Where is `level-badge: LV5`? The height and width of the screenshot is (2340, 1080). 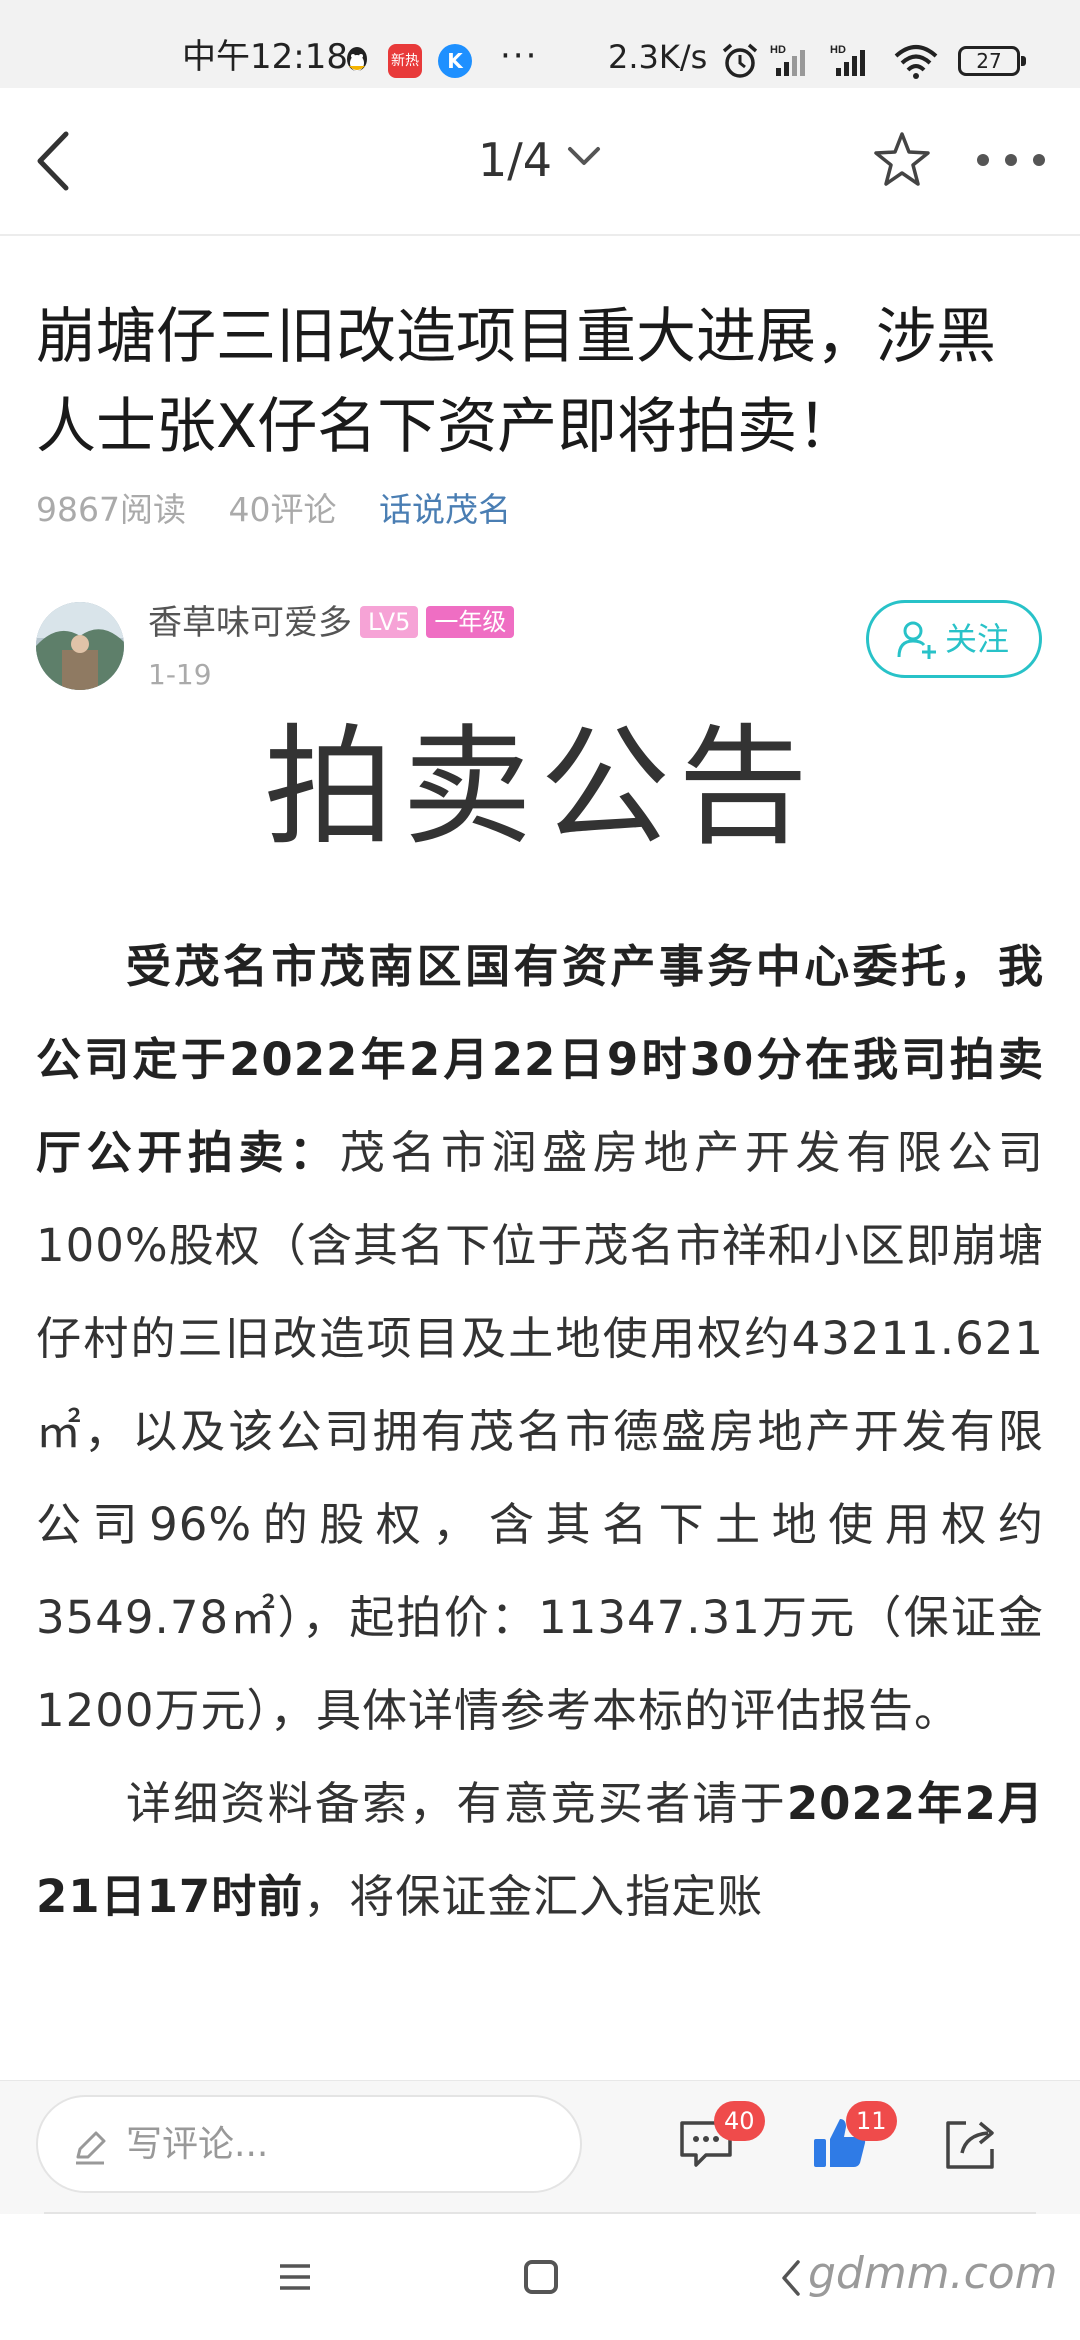 level-badge: LV5 is located at coordinates (389, 622).